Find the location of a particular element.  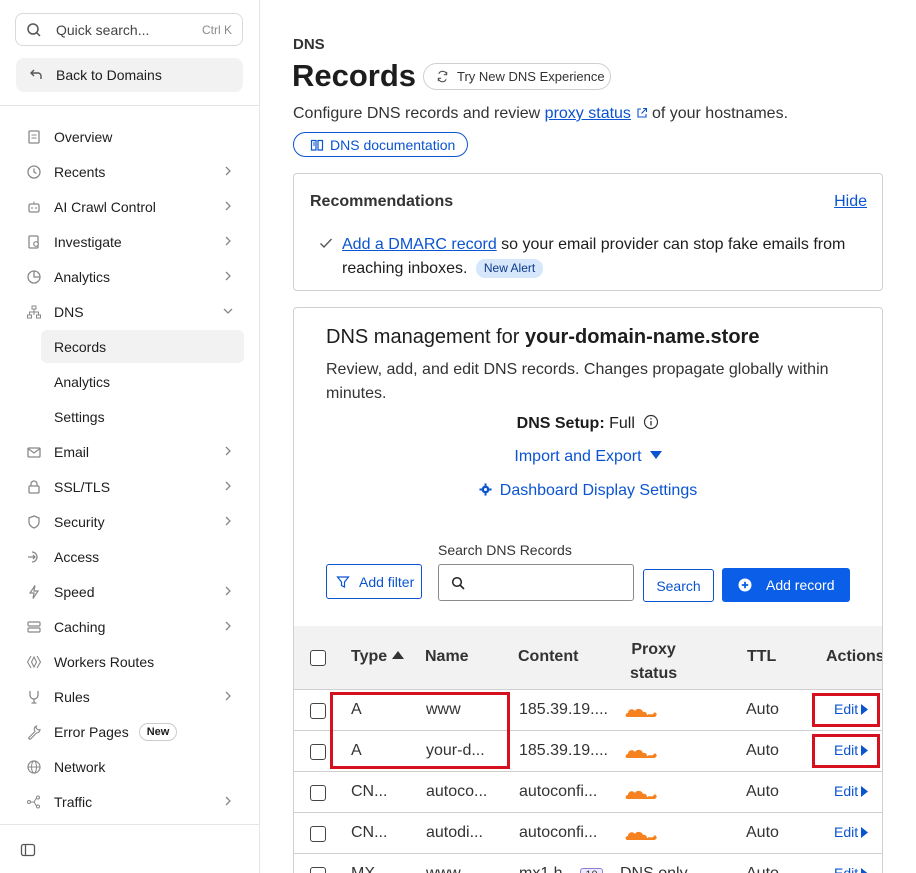

desc-text: Configure DNS records and review is located at coordinates (417, 113).